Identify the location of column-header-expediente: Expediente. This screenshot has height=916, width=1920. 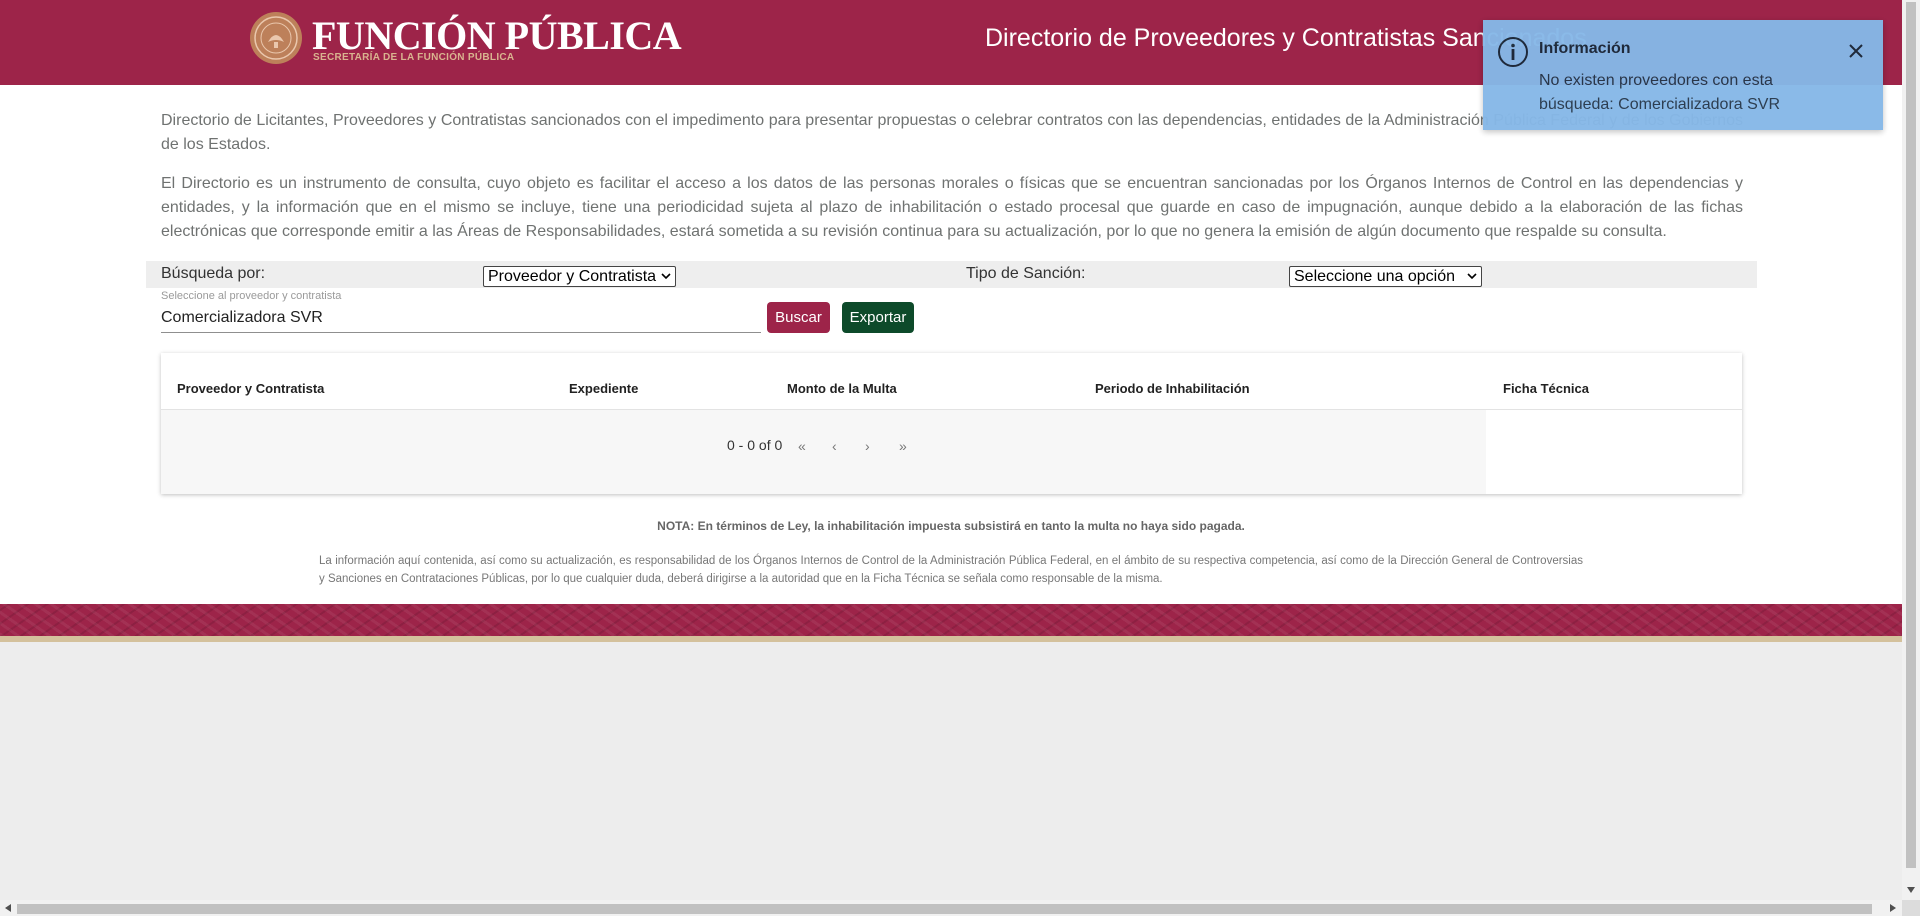
(603, 388).